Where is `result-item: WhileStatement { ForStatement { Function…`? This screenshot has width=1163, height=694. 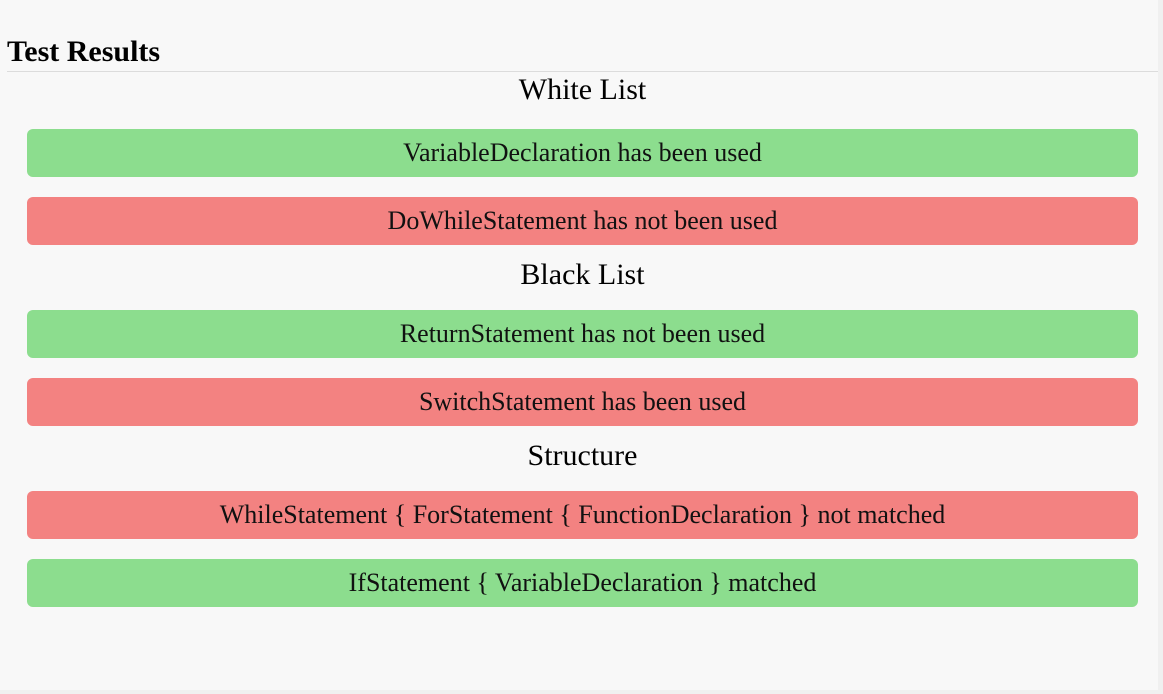 result-item: WhileStatement { ForStatement { Function… is located at coordinates (582, 515).